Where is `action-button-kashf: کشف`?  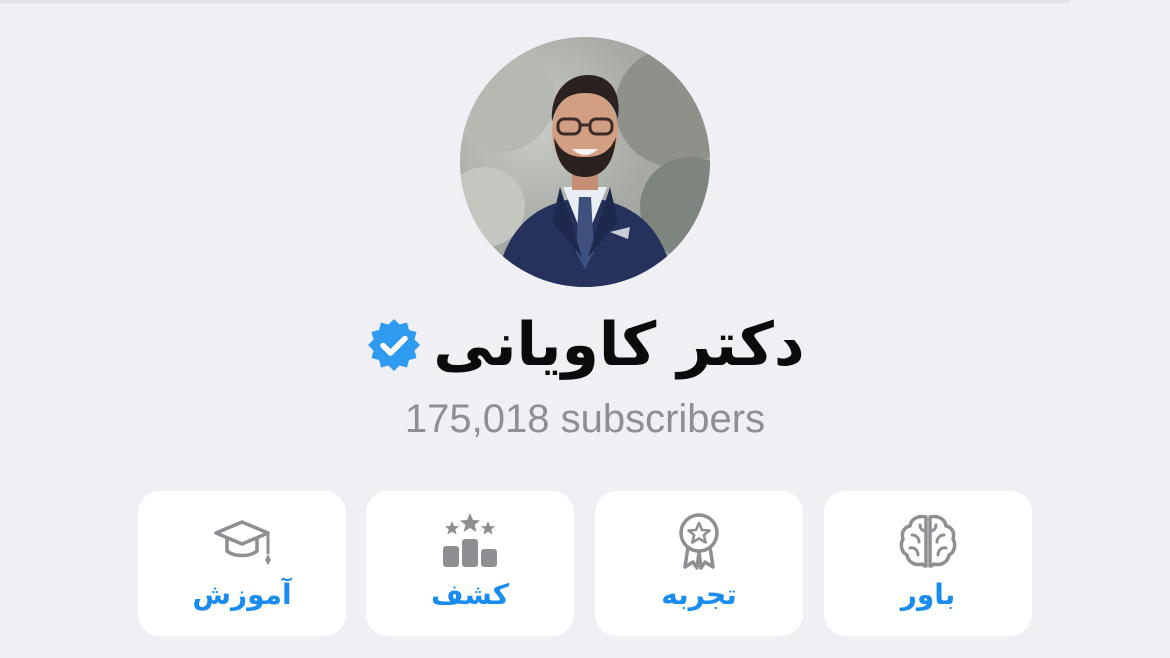
action-button-kashf: کشف is located at coordinates (470, 563).